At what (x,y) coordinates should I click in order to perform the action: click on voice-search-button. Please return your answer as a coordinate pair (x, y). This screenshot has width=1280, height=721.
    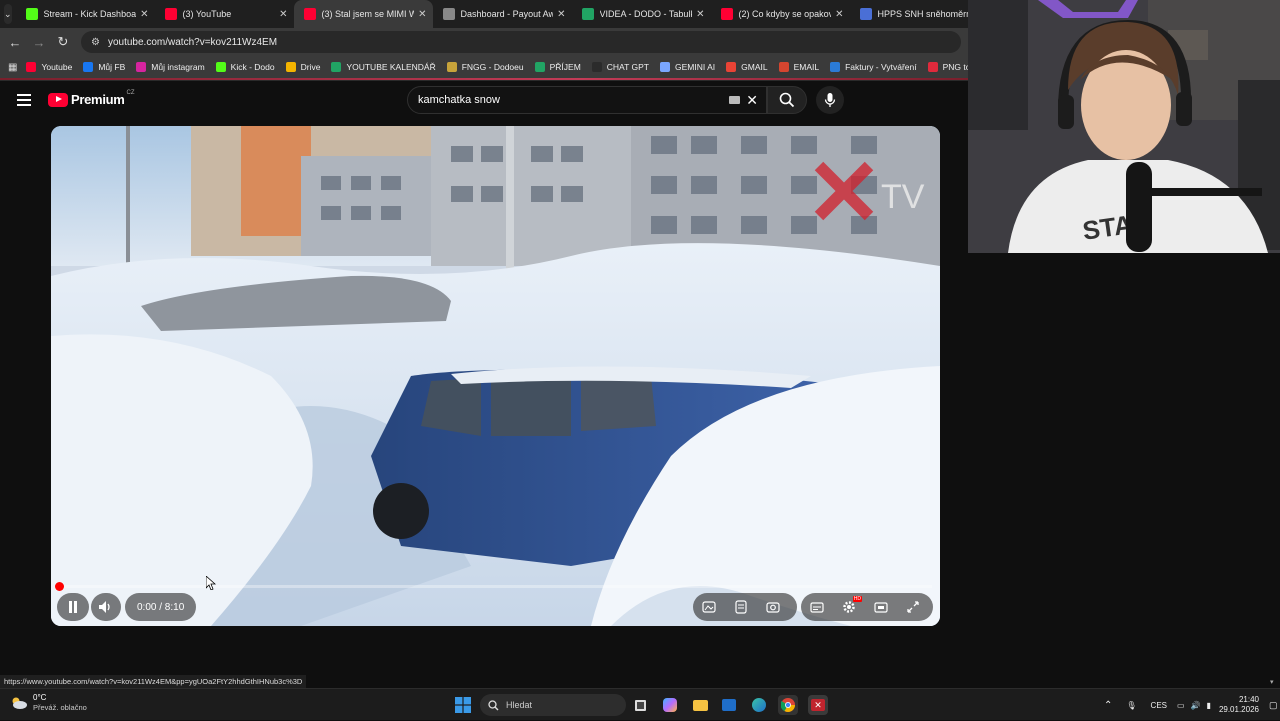
    Looking at the image, I should click on (830, 100).